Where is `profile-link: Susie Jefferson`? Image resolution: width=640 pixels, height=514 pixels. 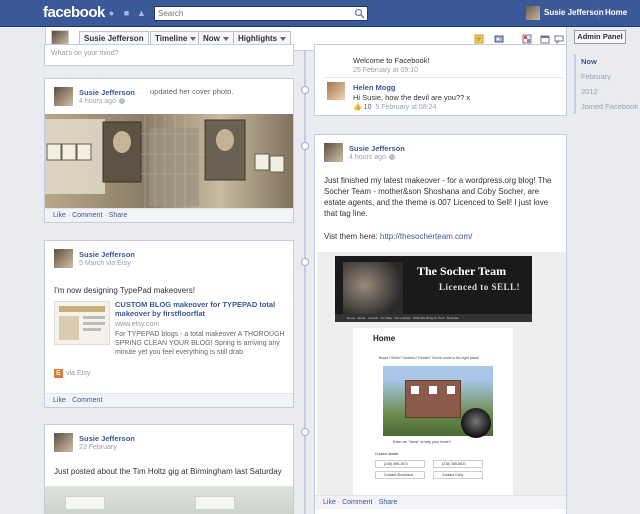
profile-link: Susie Jefferson is located at coordinates (574, 12).